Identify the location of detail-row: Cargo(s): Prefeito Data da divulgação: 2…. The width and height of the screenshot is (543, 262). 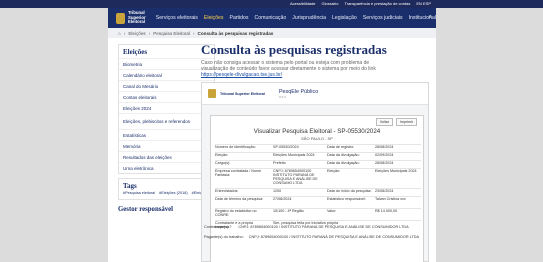
(318, 162).